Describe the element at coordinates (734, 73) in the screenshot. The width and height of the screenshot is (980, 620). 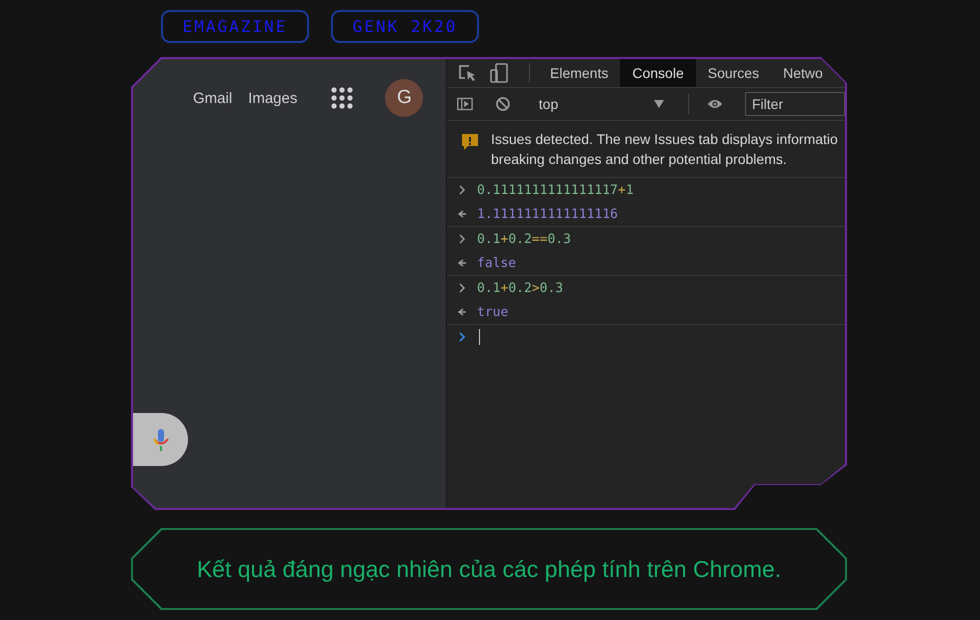
I see `devtools-tab: Sources` at that location.